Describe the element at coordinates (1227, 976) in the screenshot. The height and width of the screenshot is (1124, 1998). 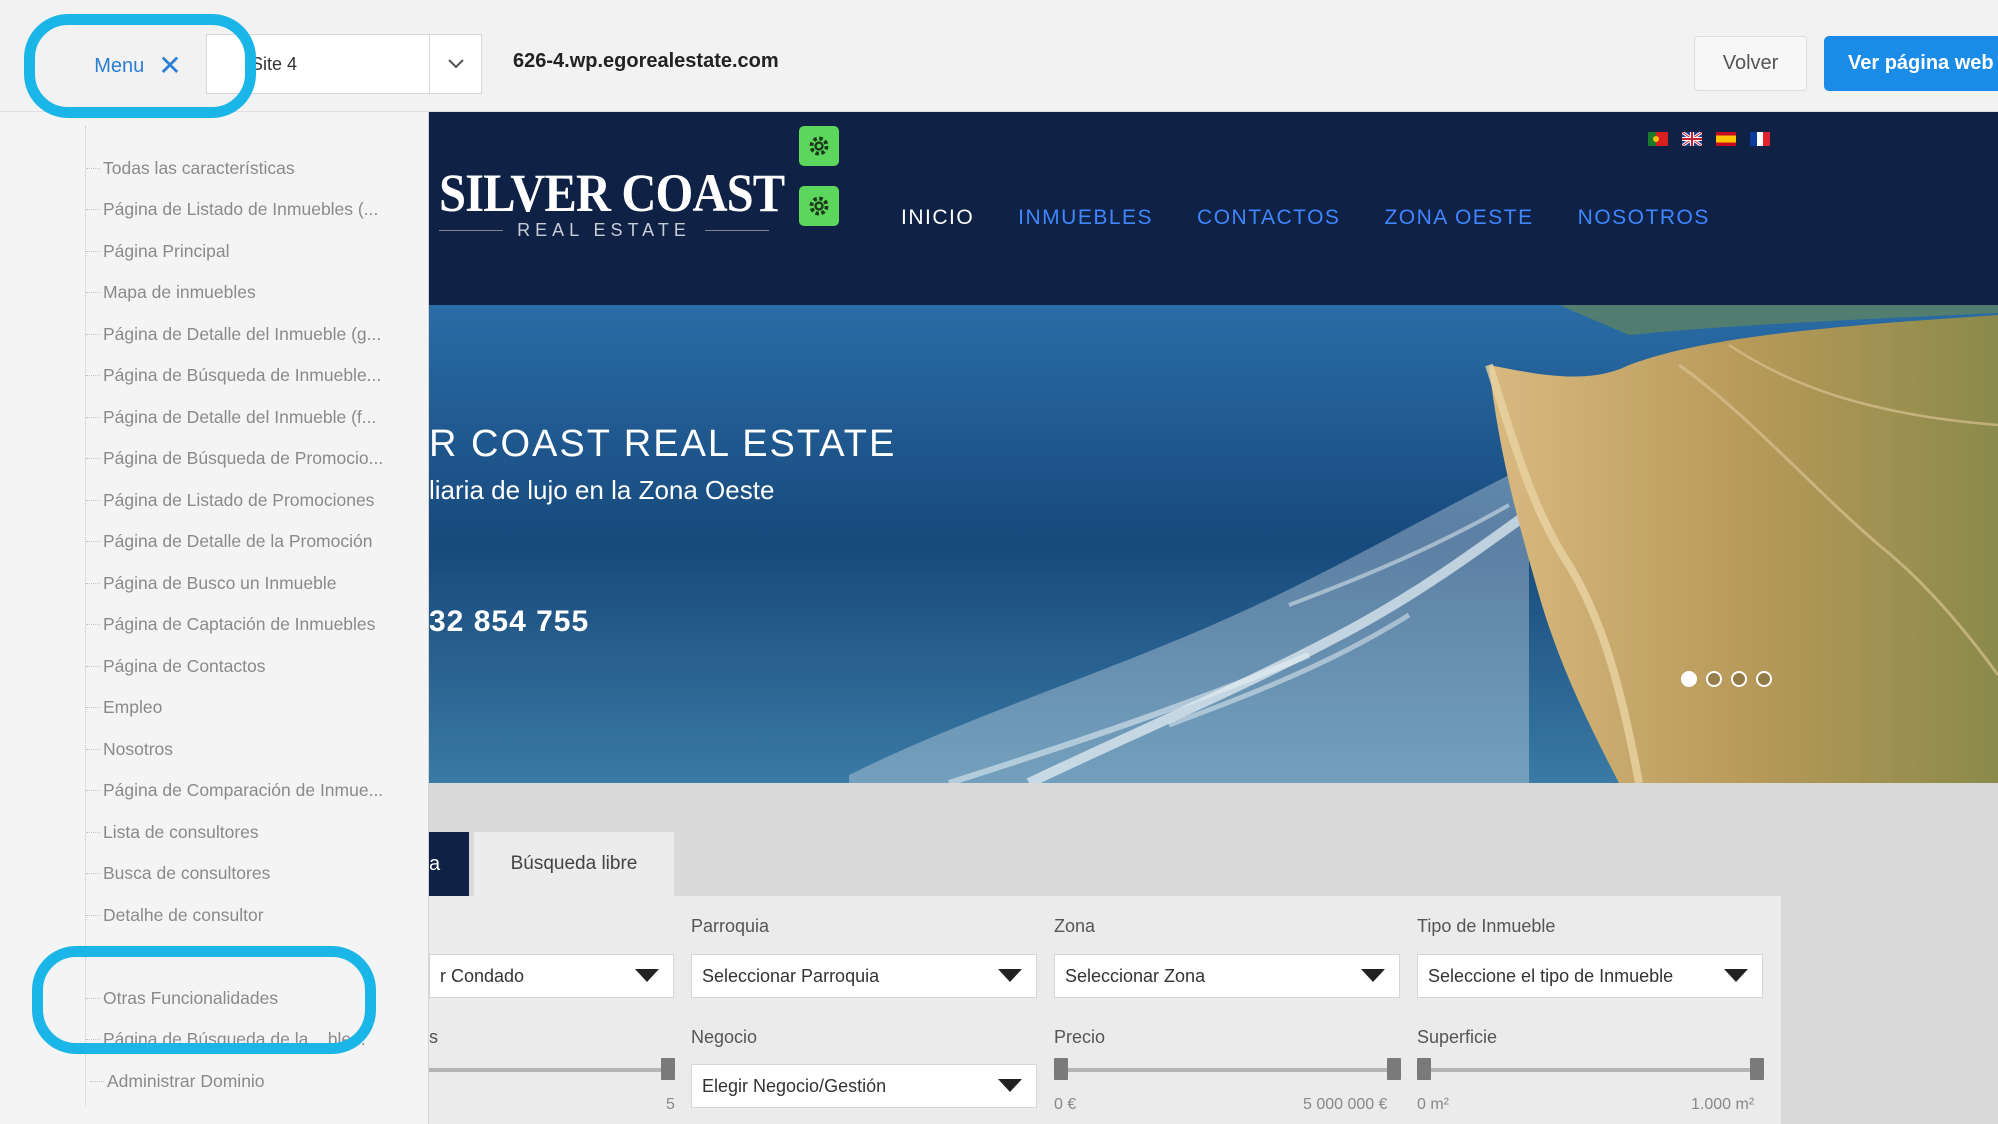
I see `zone-select: Seleccionar Zona` at that location.